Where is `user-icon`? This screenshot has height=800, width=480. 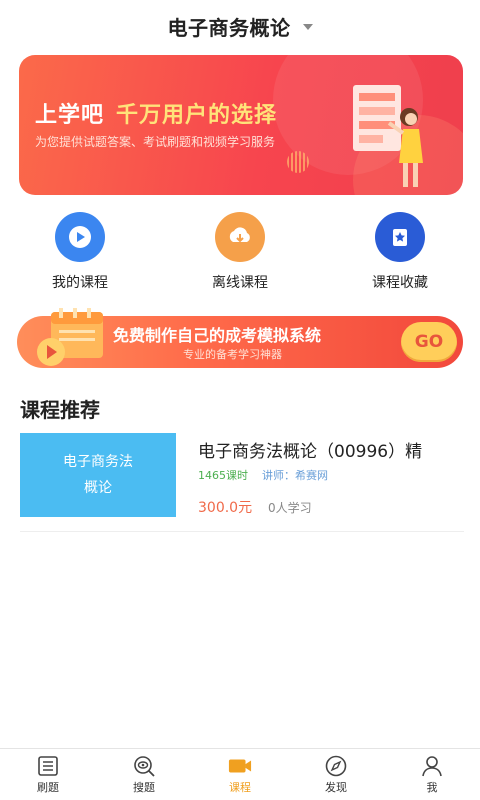 user-icon is located at coordinates (432, 766).